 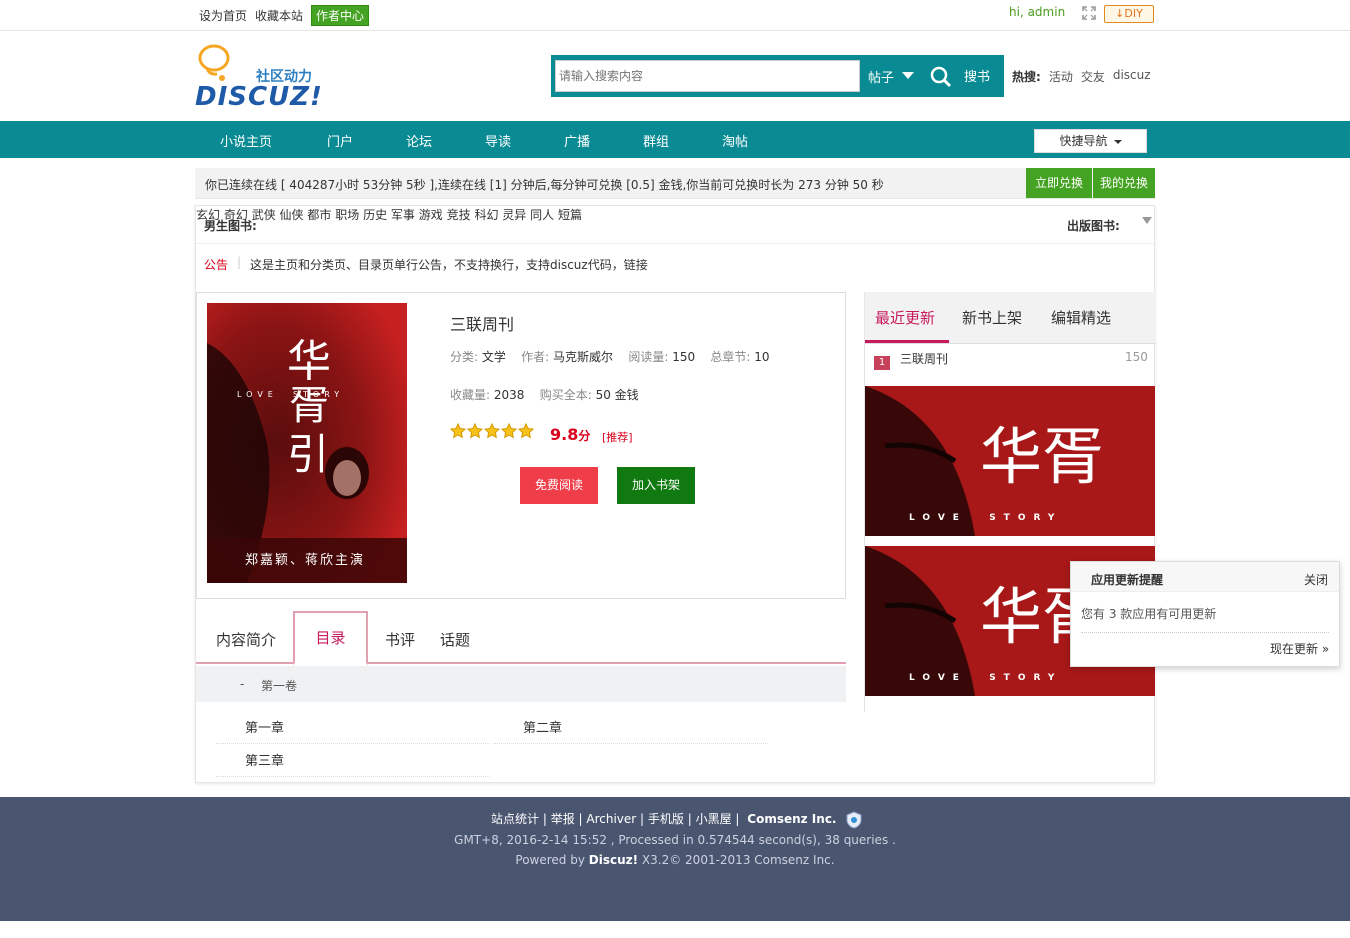 What do you see at coordinates (559, 485) in the screenshot?
I see `free-read-button: 免费阅读` at bounding box center [559, 485].